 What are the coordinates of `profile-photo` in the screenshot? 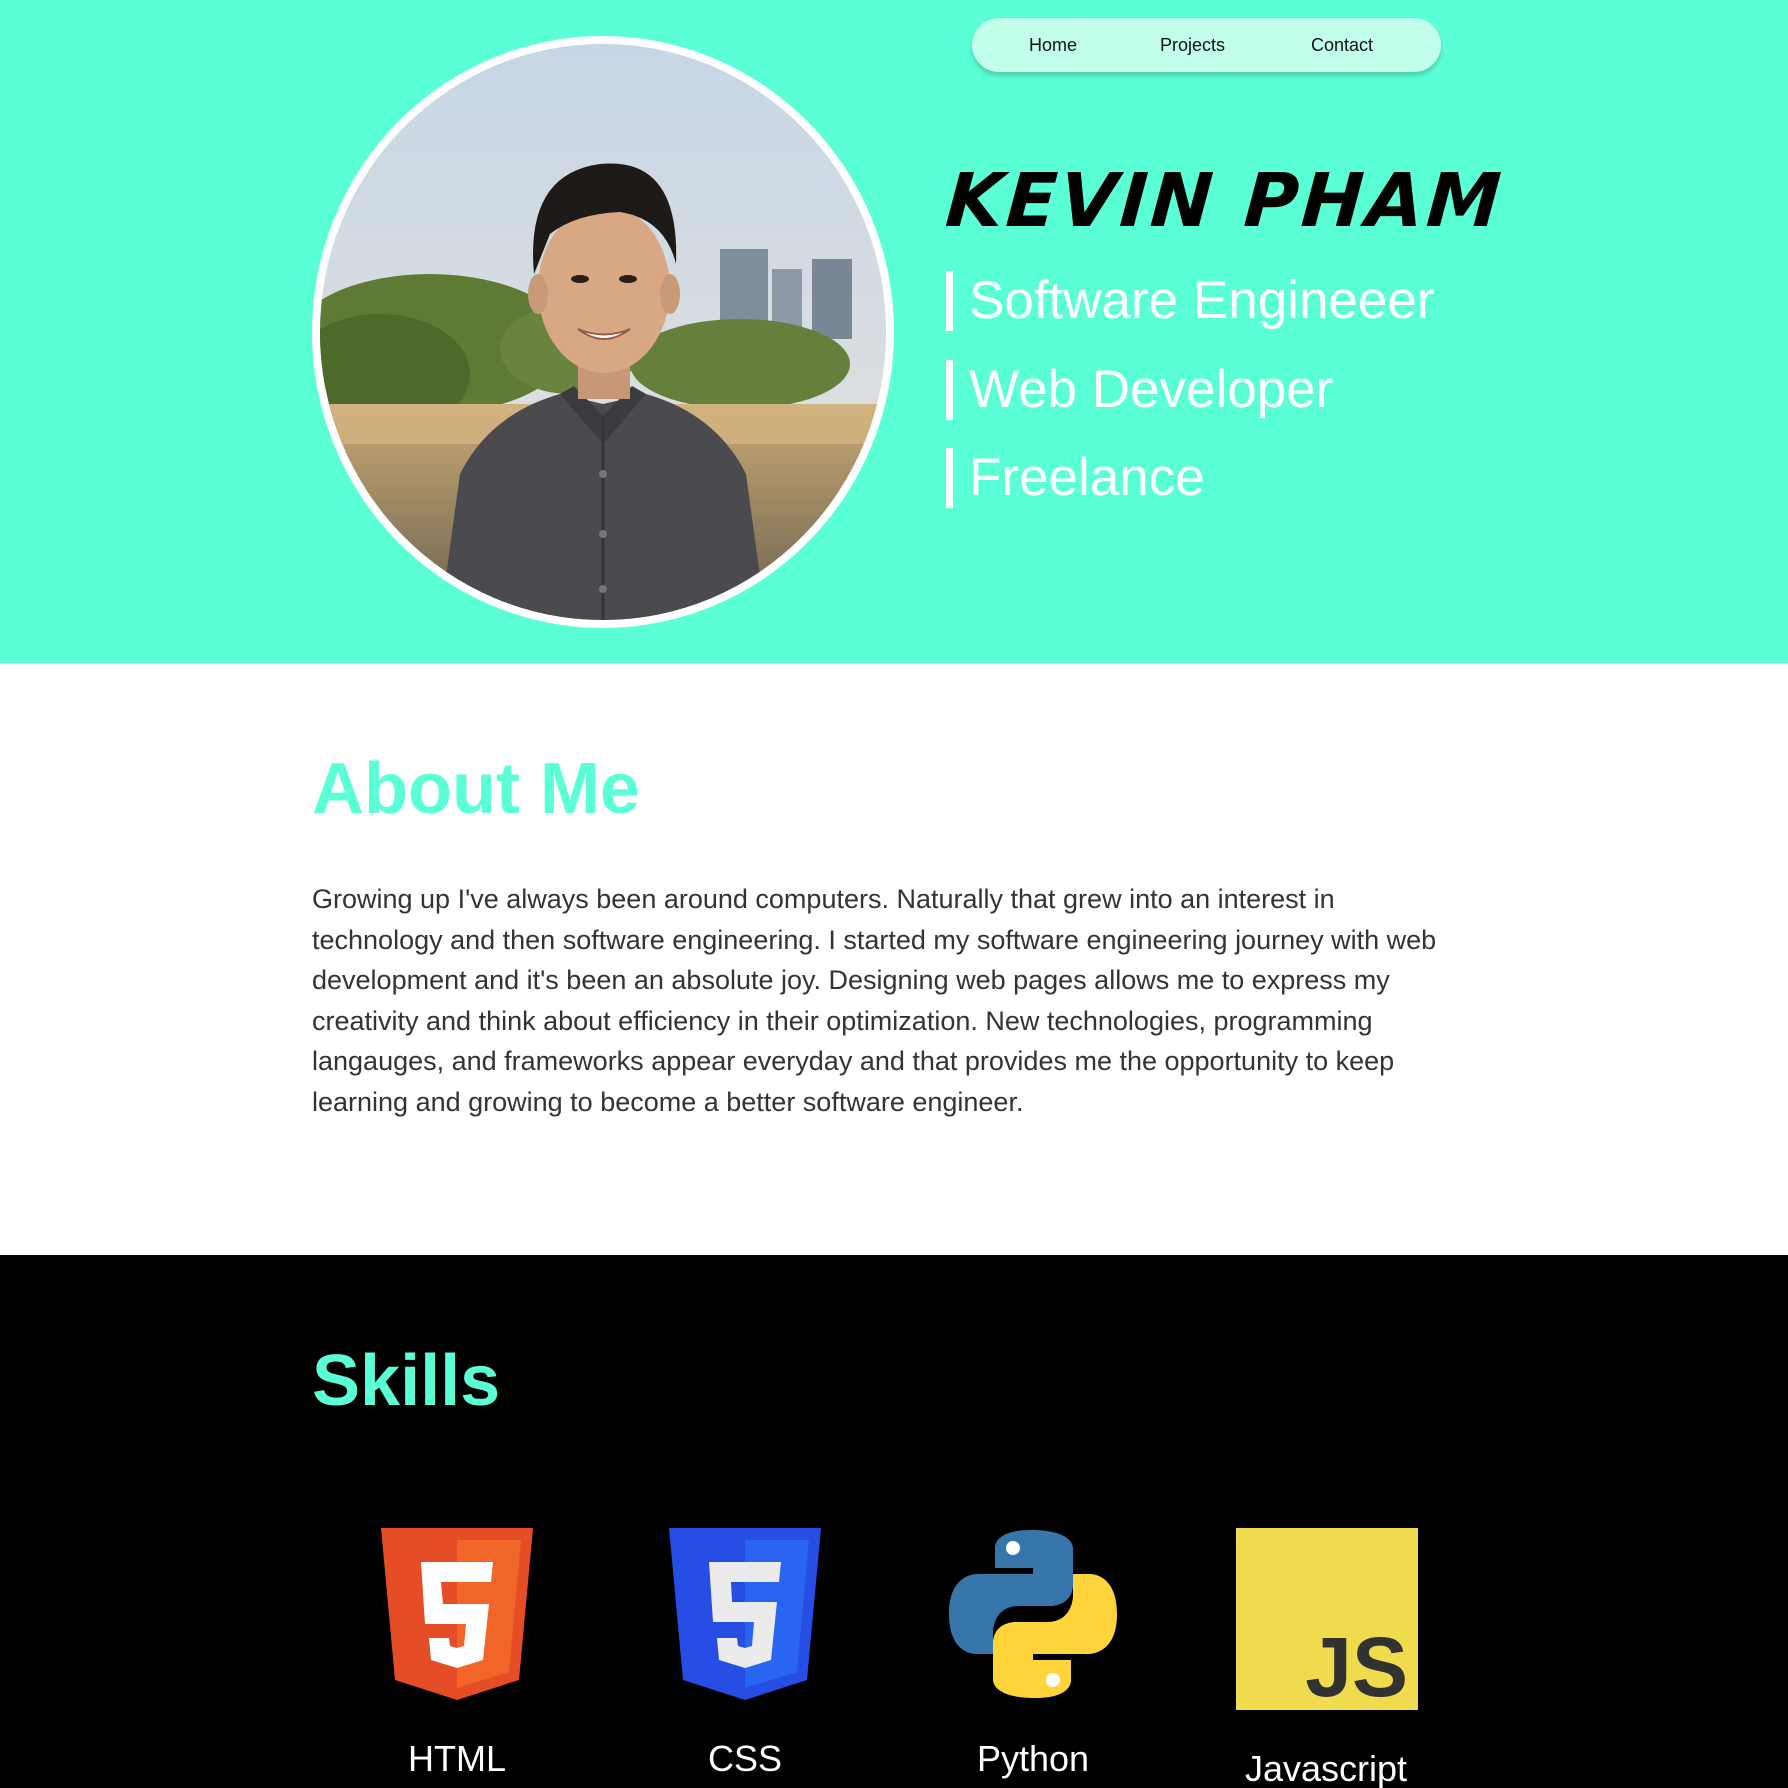 It's located at (603, 332).